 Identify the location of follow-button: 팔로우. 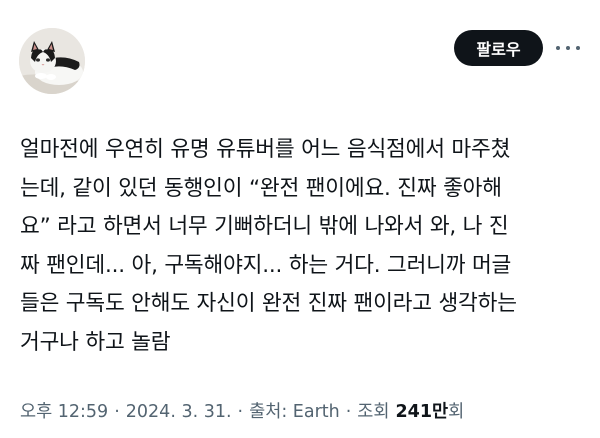
(498, 48).